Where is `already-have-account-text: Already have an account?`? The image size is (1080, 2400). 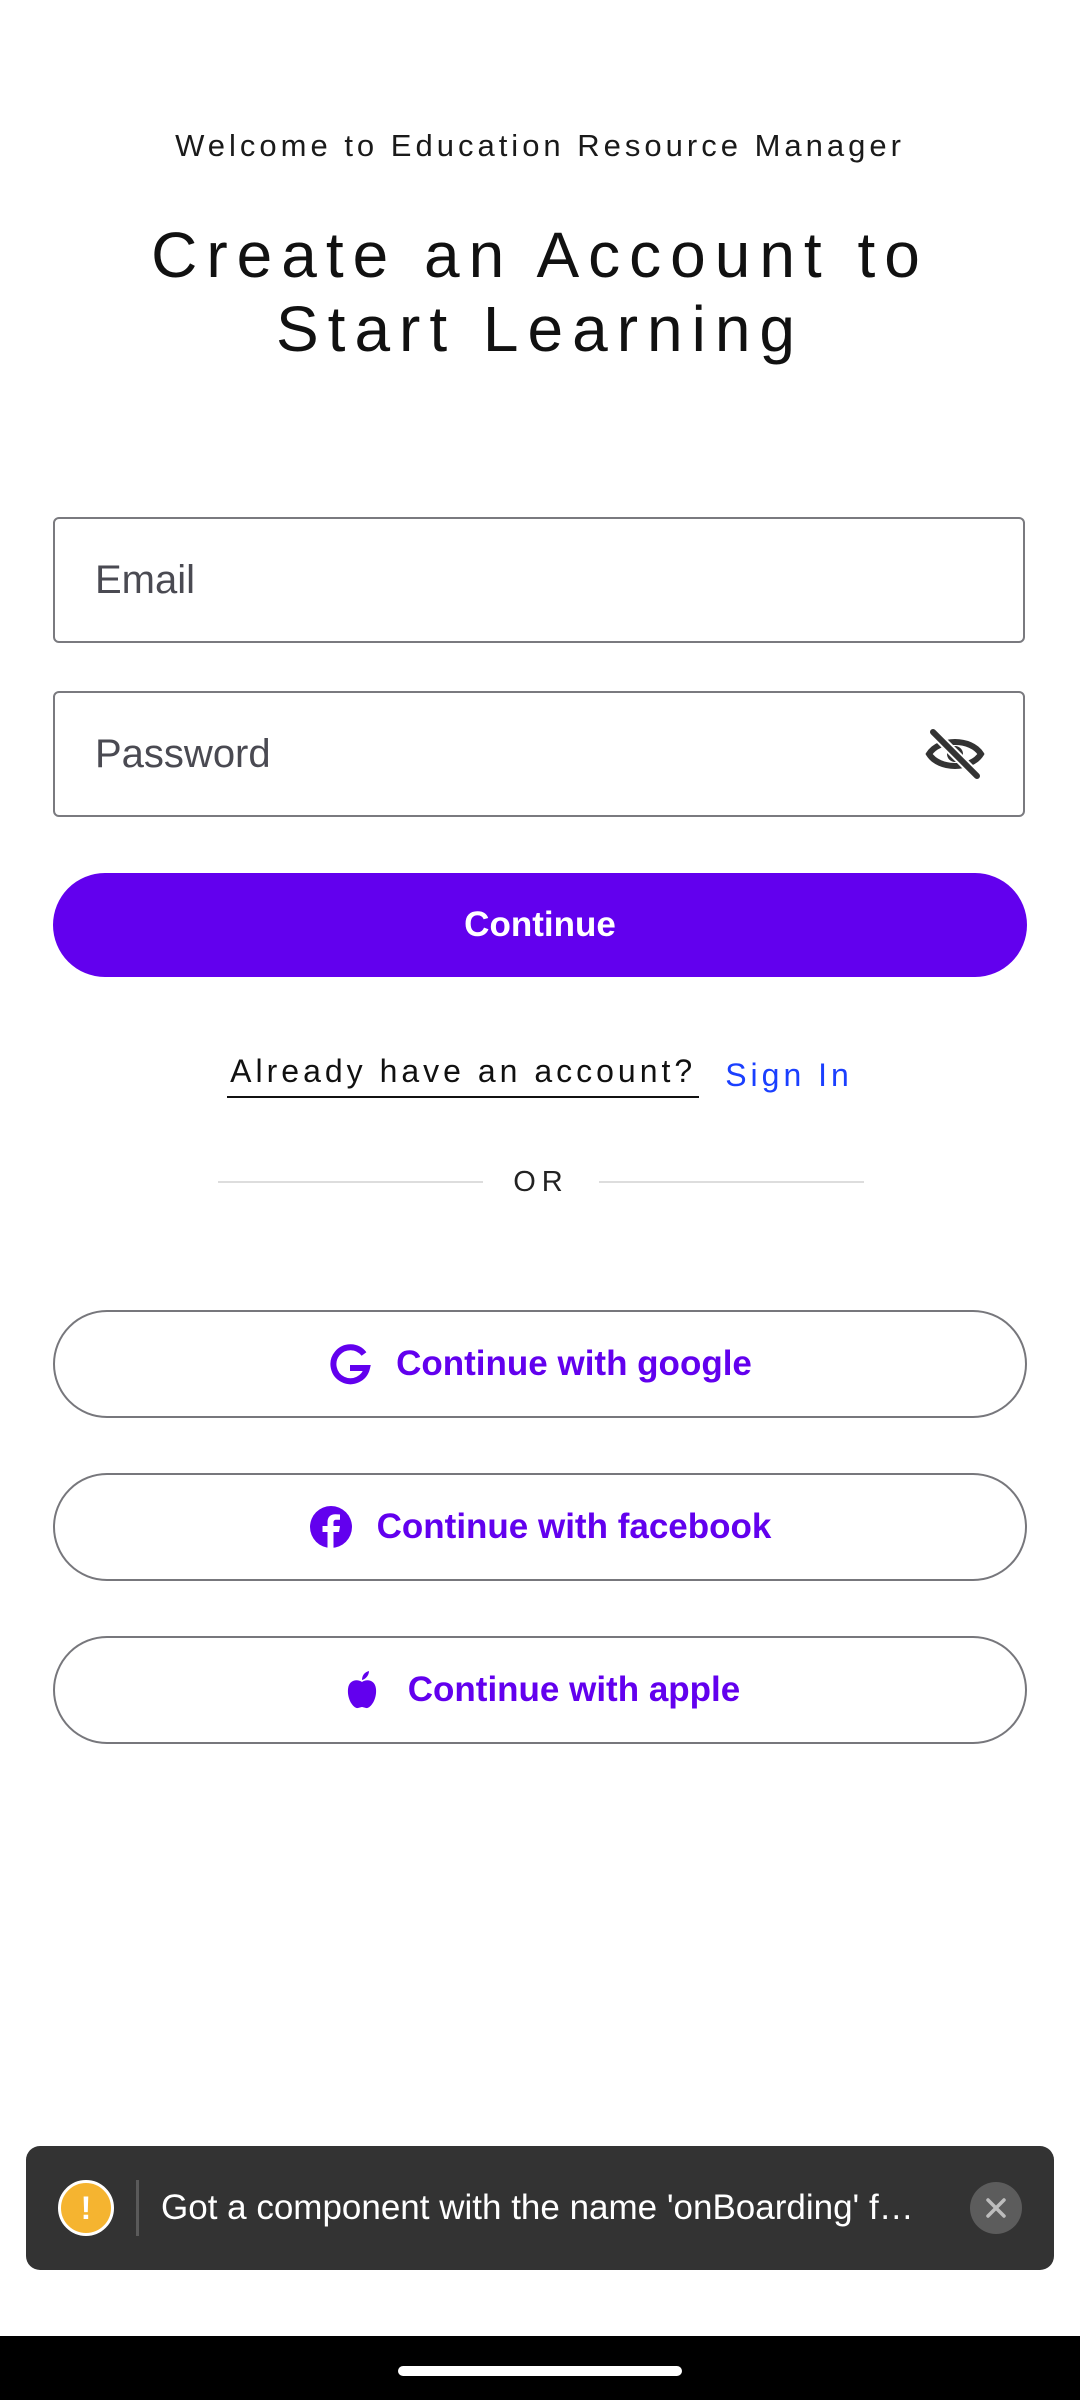 already-have-account-text: Already have an account? is located at coordinates (463, 1075).